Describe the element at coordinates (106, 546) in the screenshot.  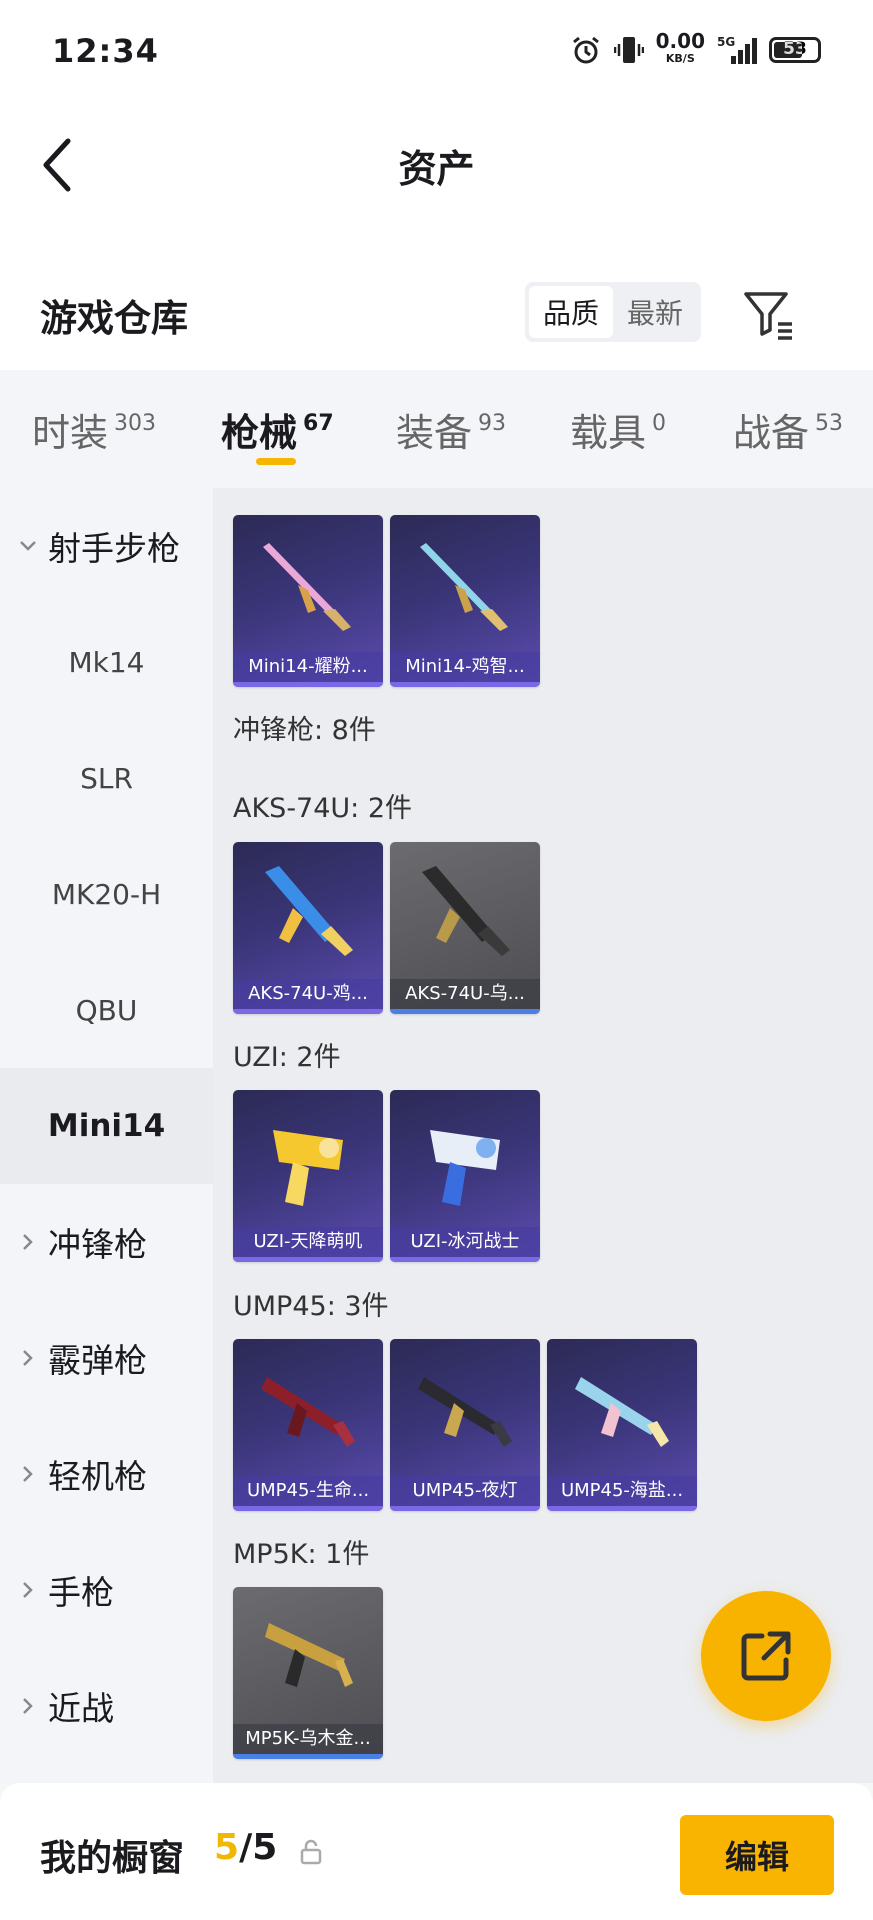
I see `sidebar-item-marksman-rifle: 射手步枪` at that location.